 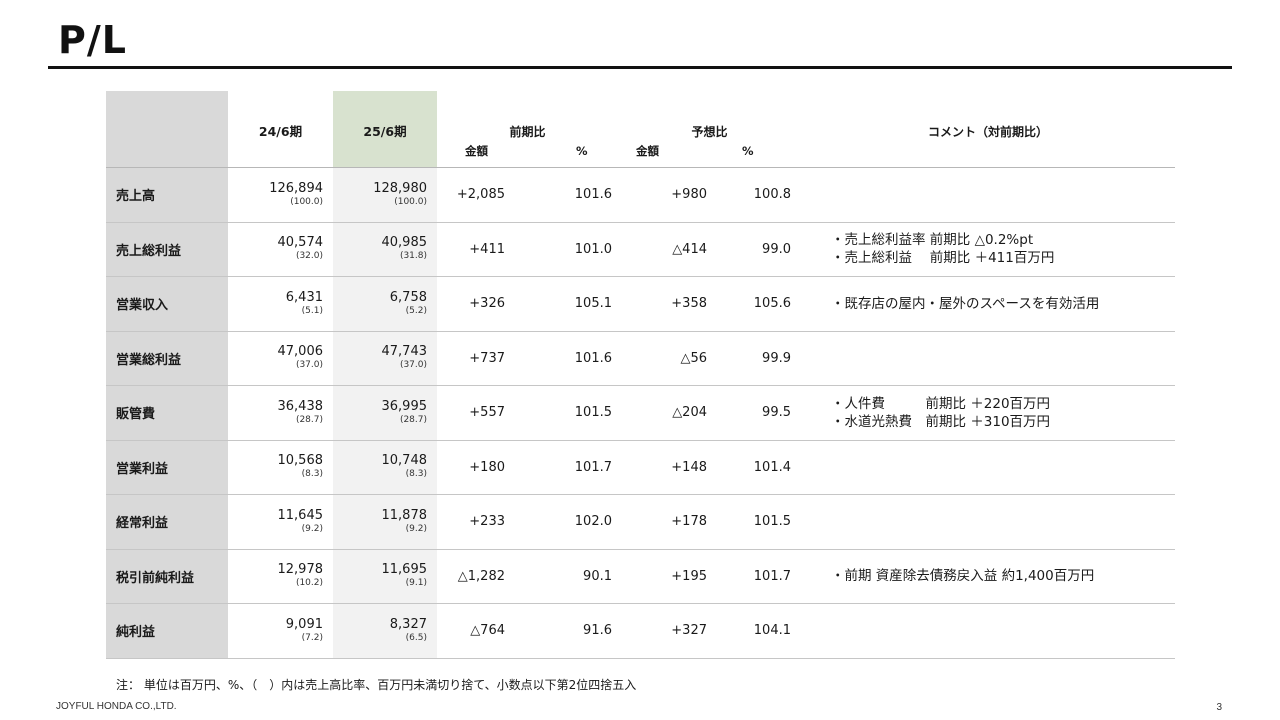 What do you see at coordinates (167, 195) in the screenshot?
I see `row-label: 売上高` at bounding box center [167, 195].